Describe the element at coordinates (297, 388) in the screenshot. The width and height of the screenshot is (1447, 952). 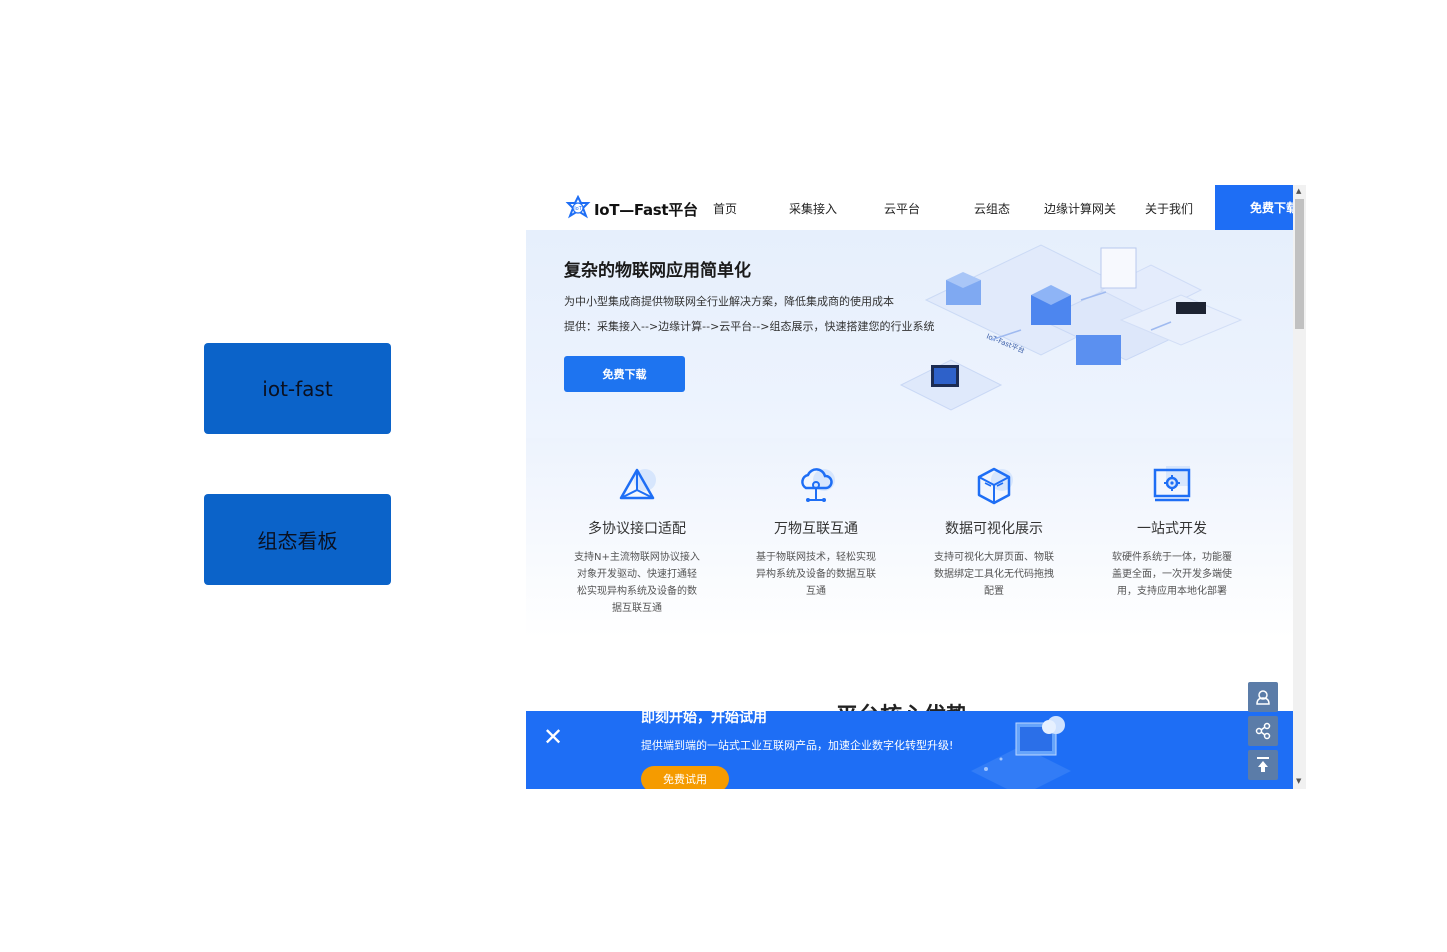
I see `iot-fast-button: iot-fast` at that location.